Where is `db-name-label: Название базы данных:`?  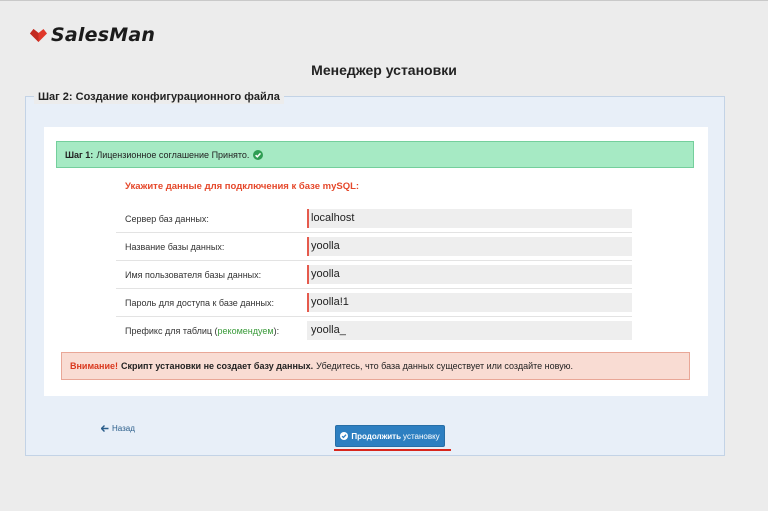
db-name-label: Название базы данных: is located at coordinates (175, 247).